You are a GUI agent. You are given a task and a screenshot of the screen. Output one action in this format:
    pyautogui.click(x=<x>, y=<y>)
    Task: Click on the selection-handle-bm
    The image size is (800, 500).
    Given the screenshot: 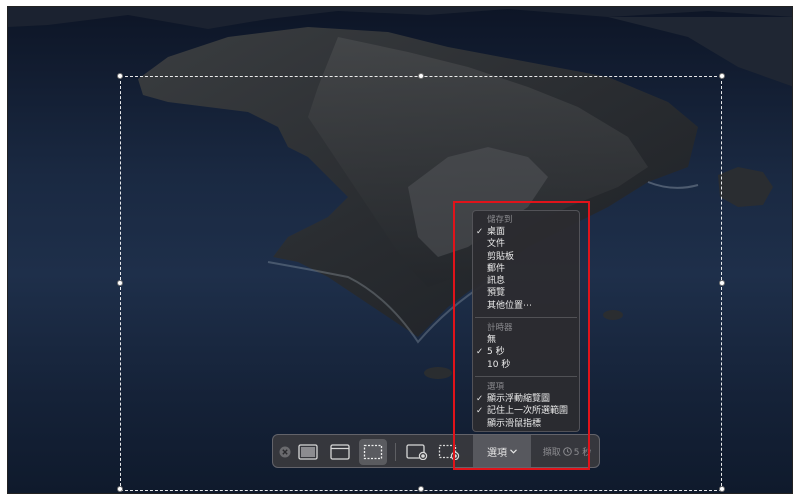 What is the action you would take?
    pyautogui.click(x=421, y=489)
    